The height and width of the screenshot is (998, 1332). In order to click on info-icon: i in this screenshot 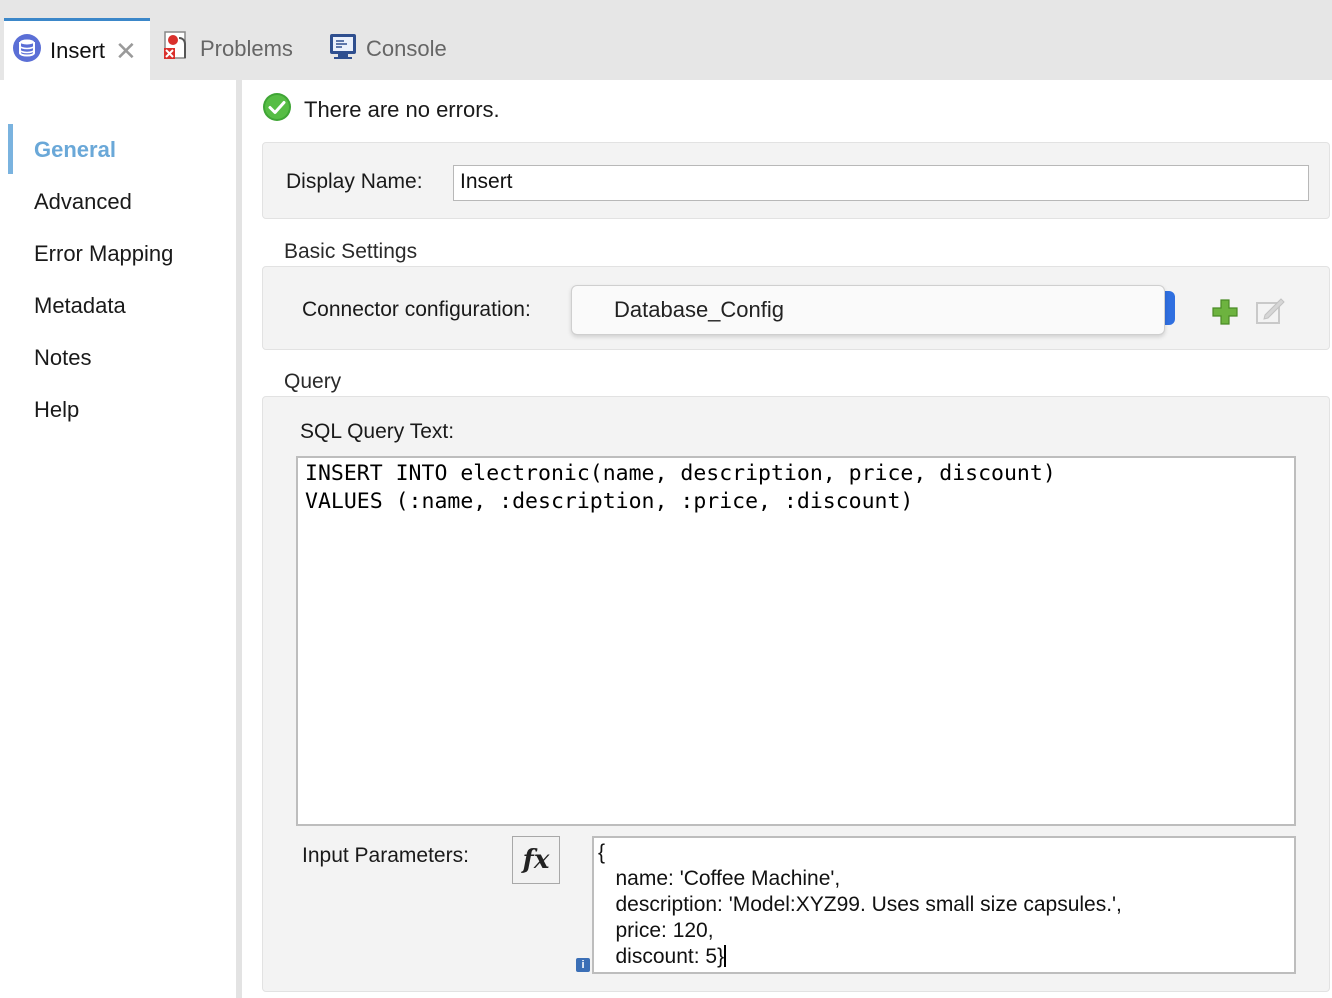, I will do `click(583, 965)`.